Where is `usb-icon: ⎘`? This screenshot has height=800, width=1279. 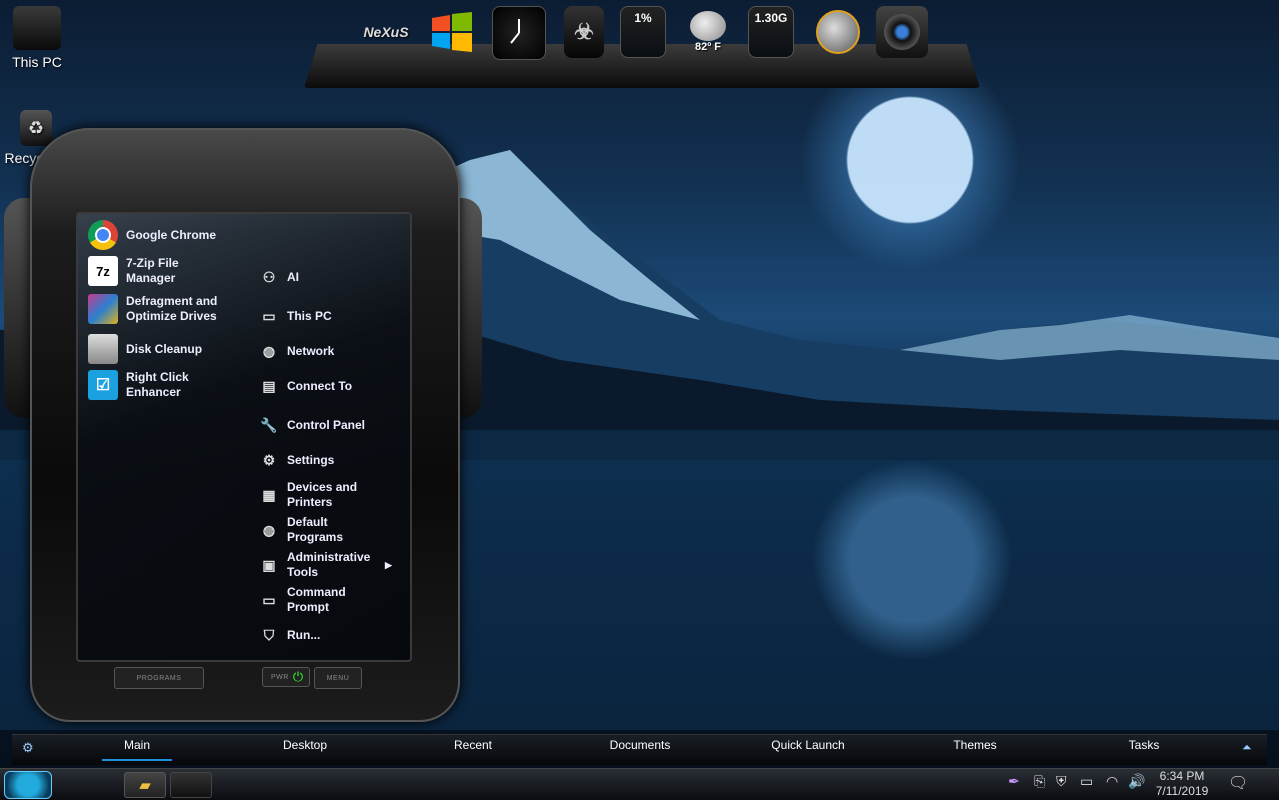 usb-icon: ⎘ is located at coordinates (1039, 781).